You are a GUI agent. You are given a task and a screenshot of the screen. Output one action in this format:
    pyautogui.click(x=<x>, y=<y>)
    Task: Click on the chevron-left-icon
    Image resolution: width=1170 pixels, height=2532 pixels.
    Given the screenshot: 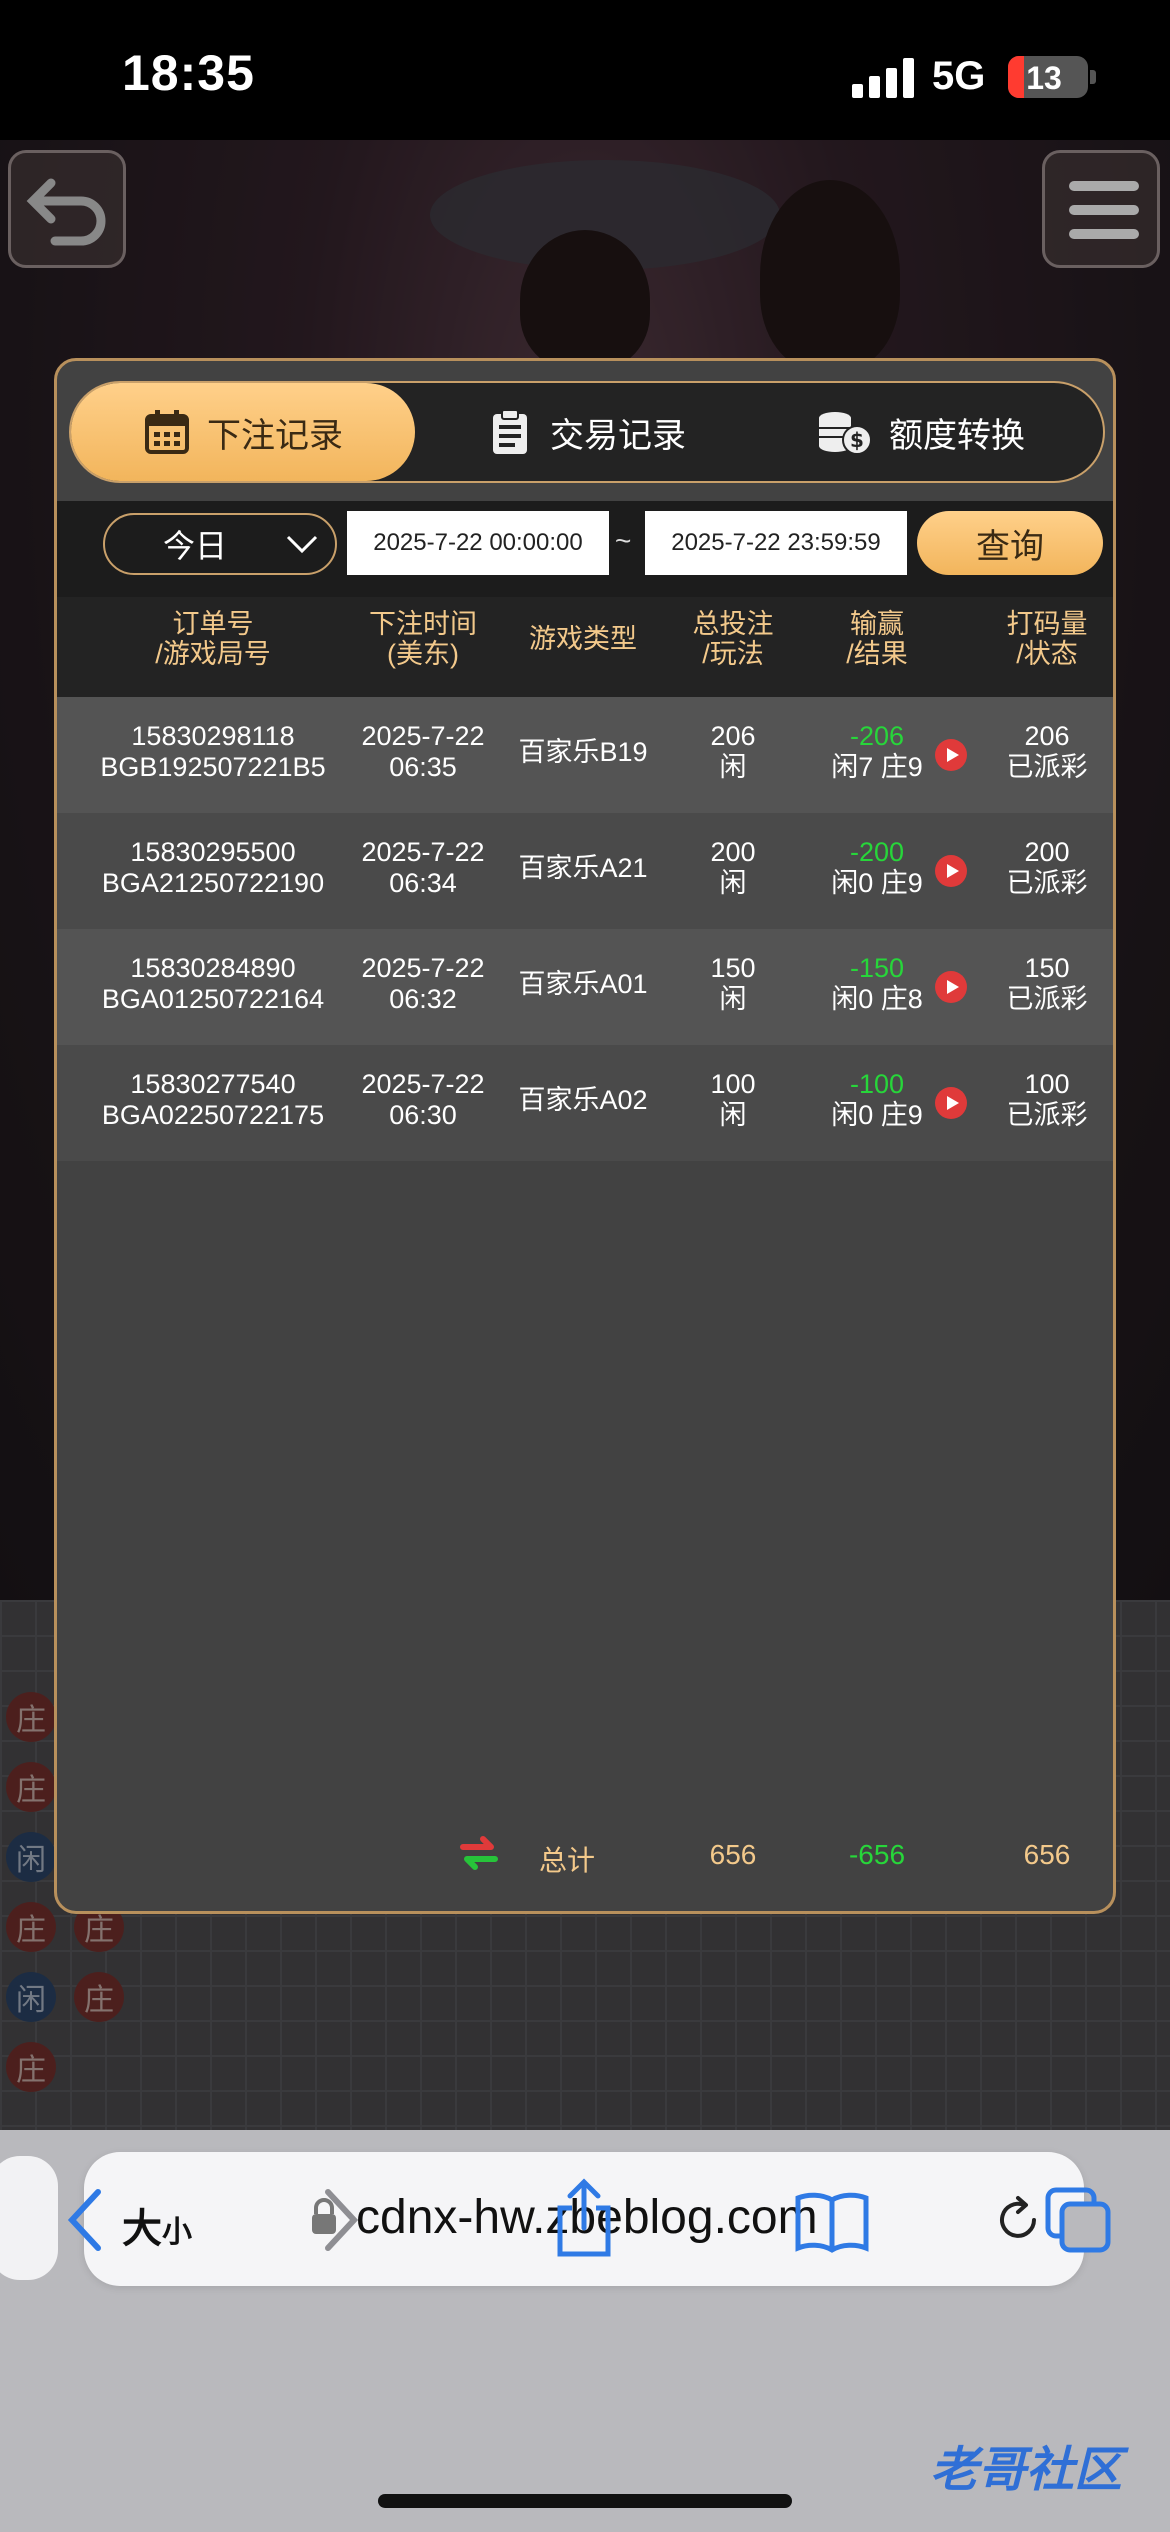 What is the action you would take?
    pyautogui.click(x=84, y=2220)
    